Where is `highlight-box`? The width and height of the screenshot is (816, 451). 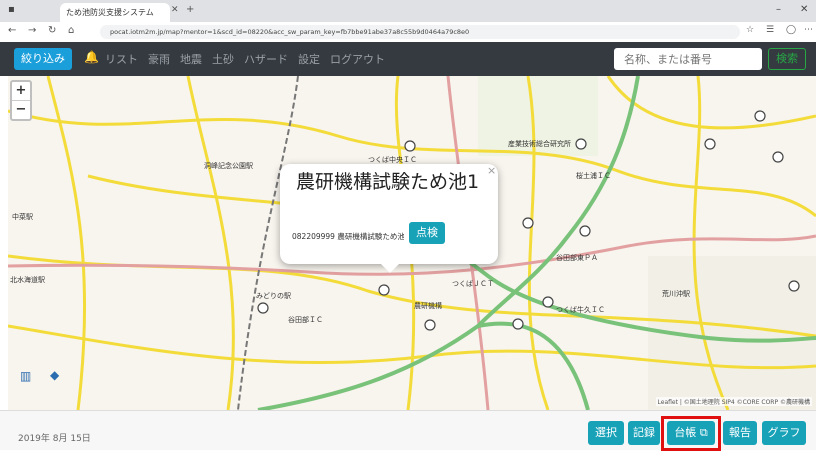
highlight-box is located at coordinates (691, 433).